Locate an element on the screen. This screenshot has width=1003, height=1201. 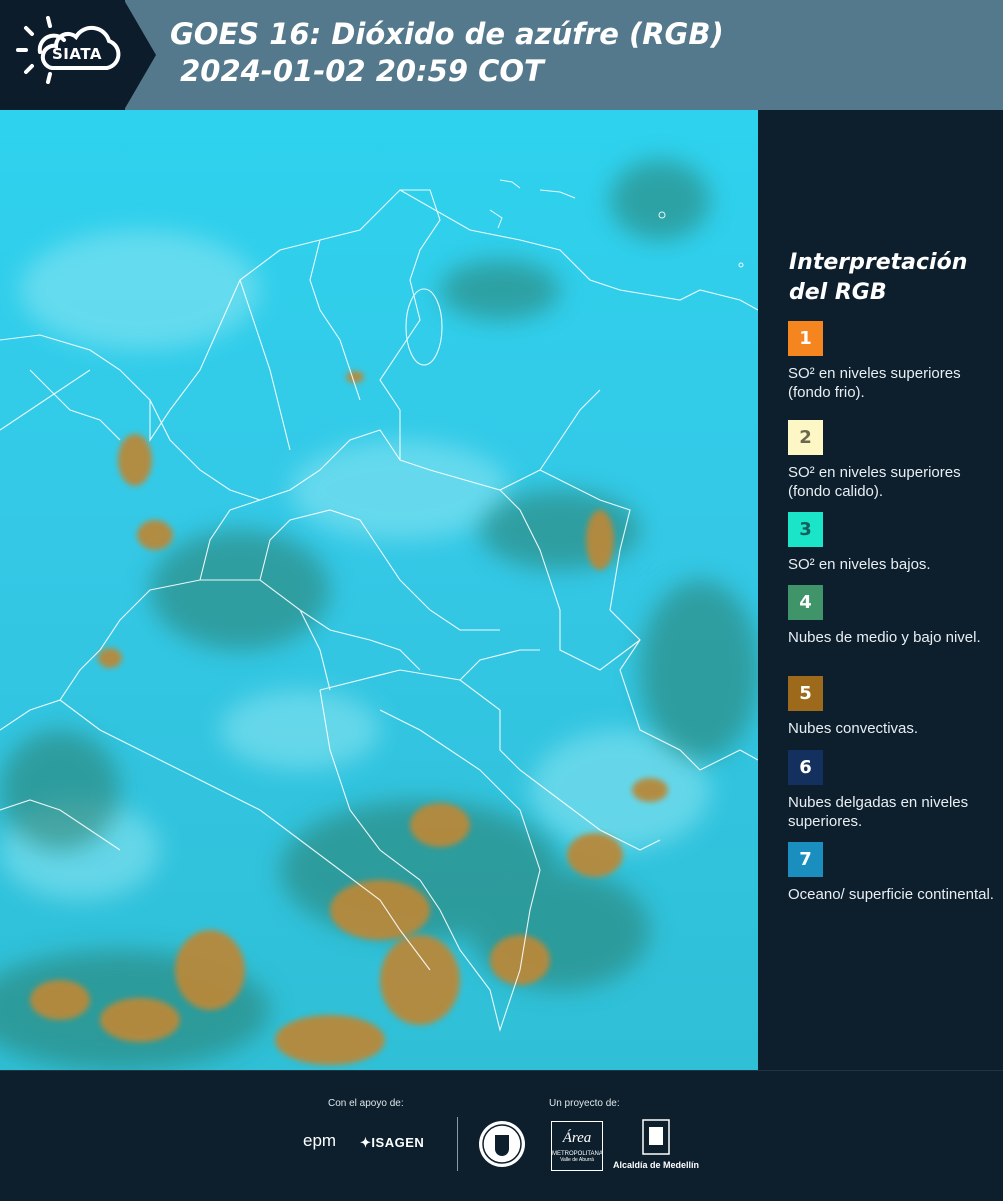
legend-swatch: 6 is located at coordinates (805, 767).